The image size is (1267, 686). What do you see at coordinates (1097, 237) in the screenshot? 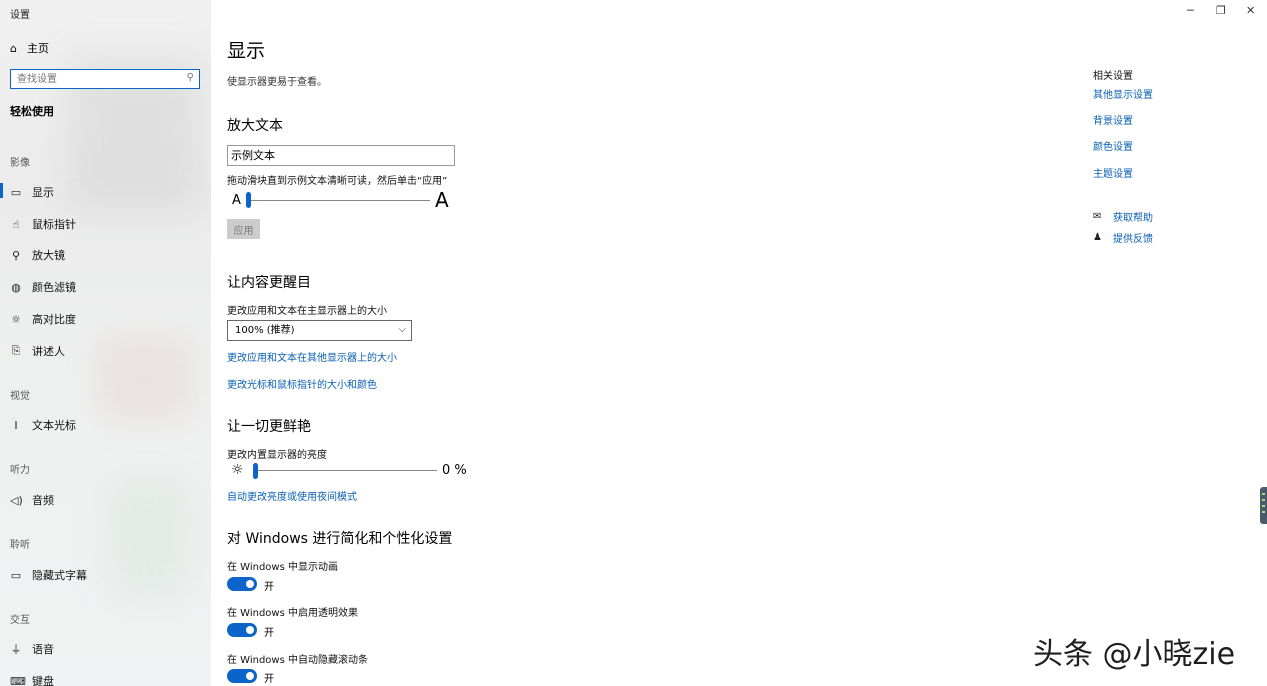
I see `feedback-icon: ♟` at bounding box center [1097, 237].